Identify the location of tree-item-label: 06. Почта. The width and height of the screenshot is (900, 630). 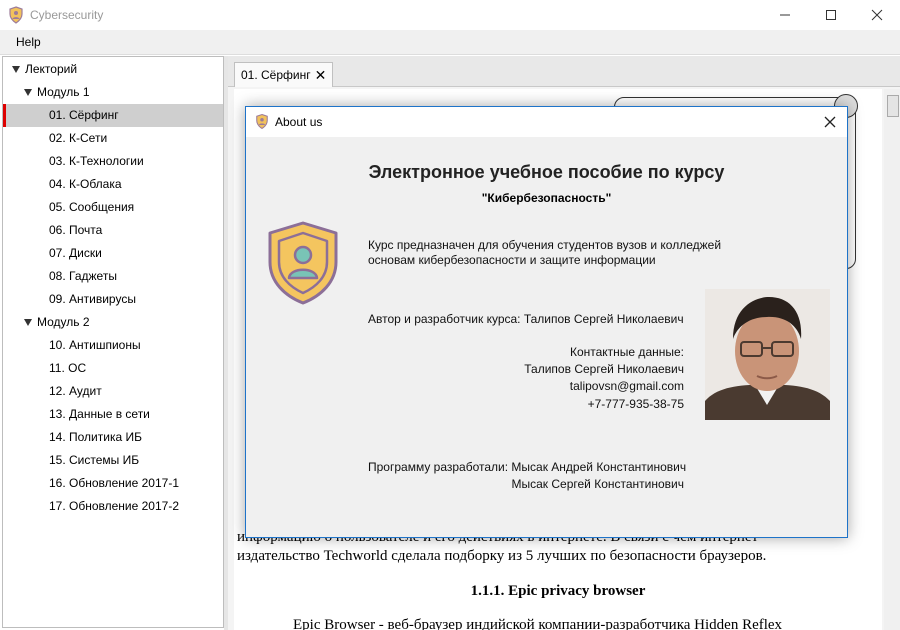
(76, 230).